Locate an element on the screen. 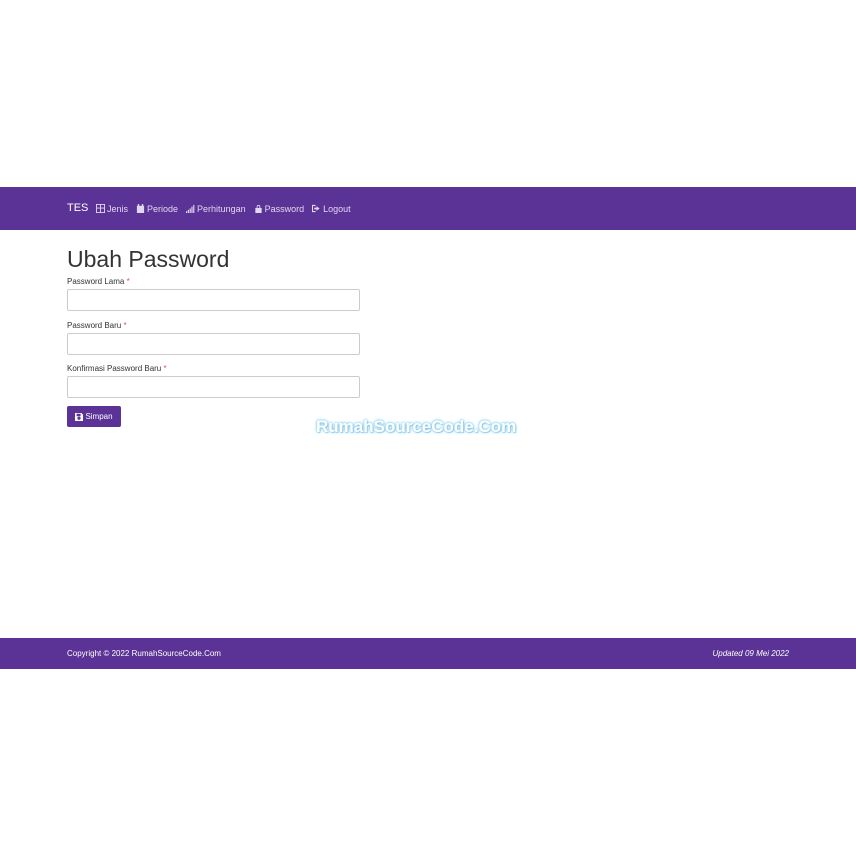  old-password-input is located at coordinates (213, 300).